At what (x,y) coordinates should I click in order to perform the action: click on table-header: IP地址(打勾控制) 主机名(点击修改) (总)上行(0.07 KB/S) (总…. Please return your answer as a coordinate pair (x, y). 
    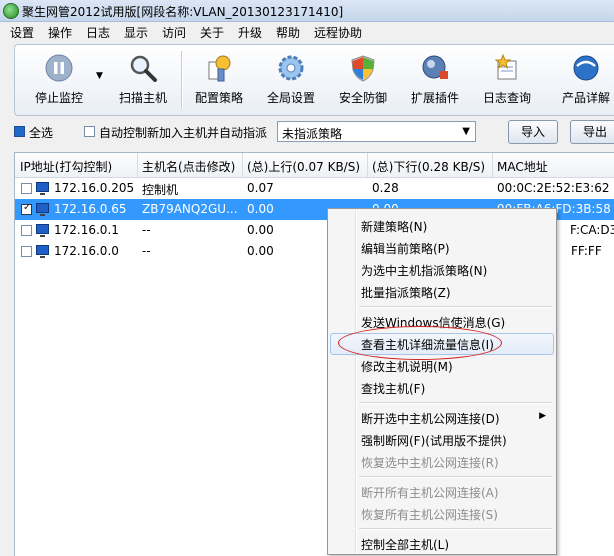
    Looking at the image, I should click on (314, 165).